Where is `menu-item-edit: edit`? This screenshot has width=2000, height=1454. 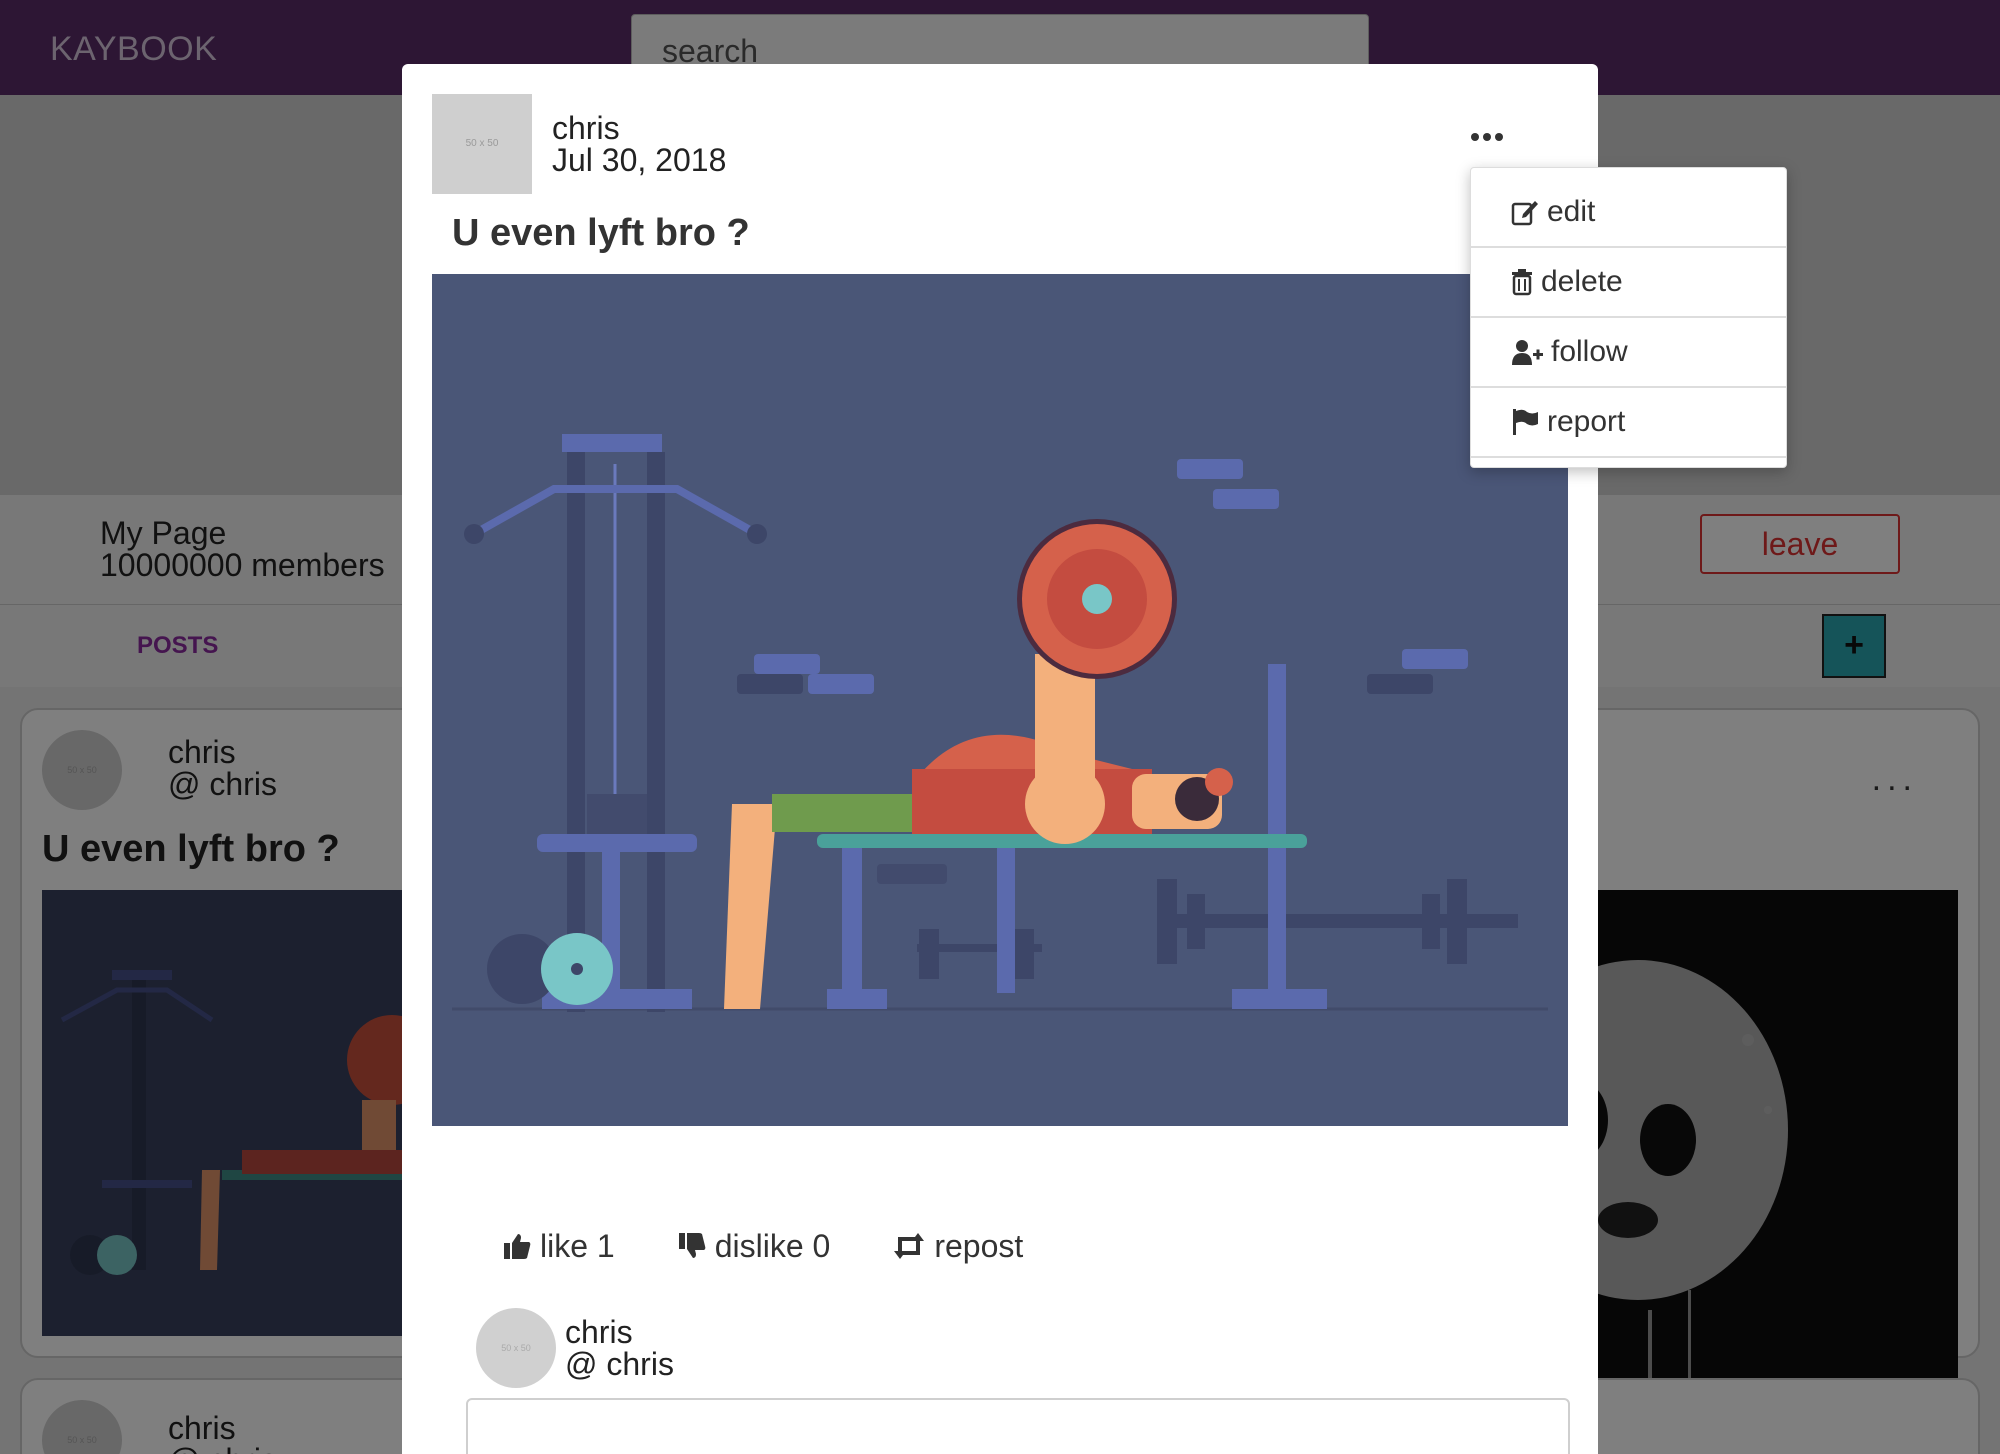
menu-item-edit: edit is located at coordinates (1628, 213).